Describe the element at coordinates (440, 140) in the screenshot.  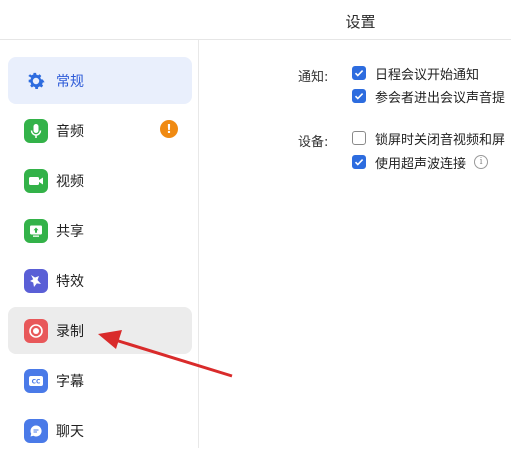
I see `option-label: 锁屏时关闭音视频和屏` at that location.